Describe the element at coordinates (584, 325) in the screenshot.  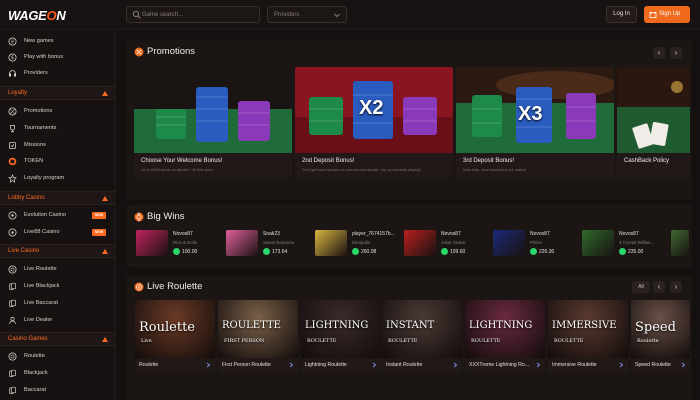
I see `thumbnail-title: IMMERSIVE` at that location.